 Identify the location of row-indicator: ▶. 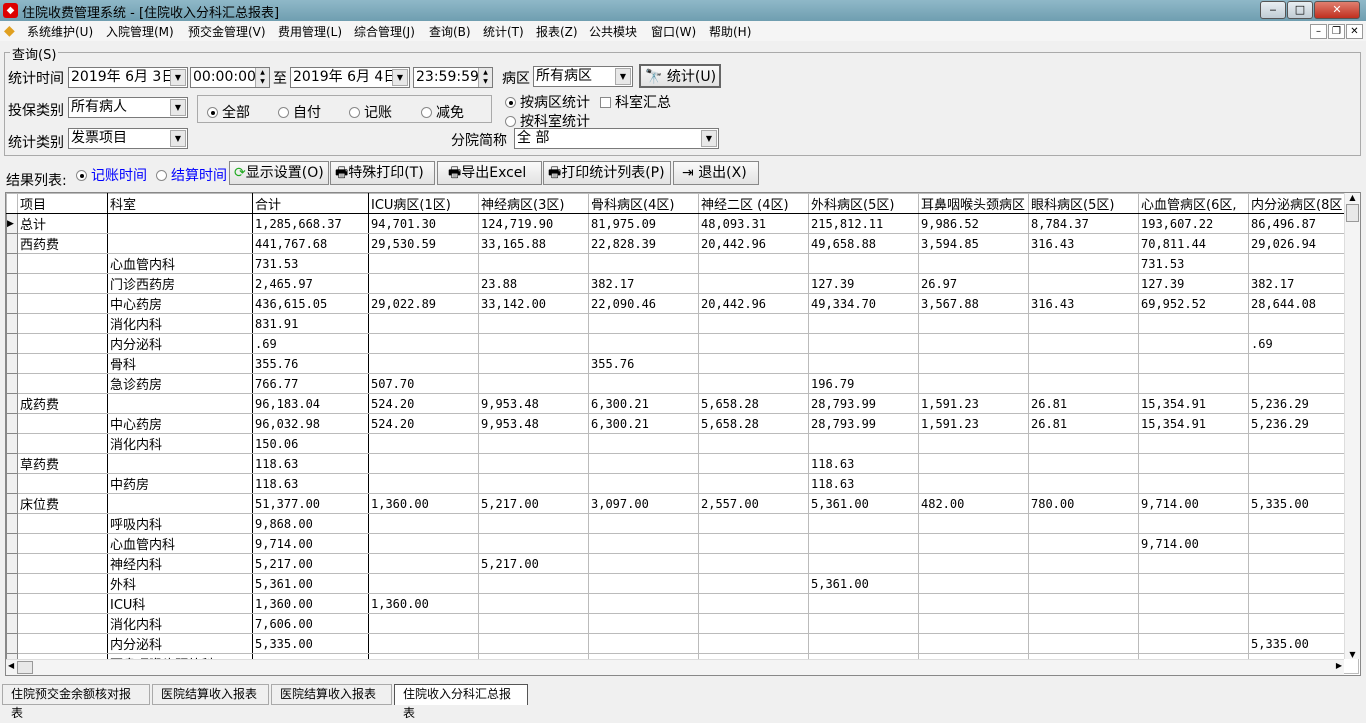
(12, 223).